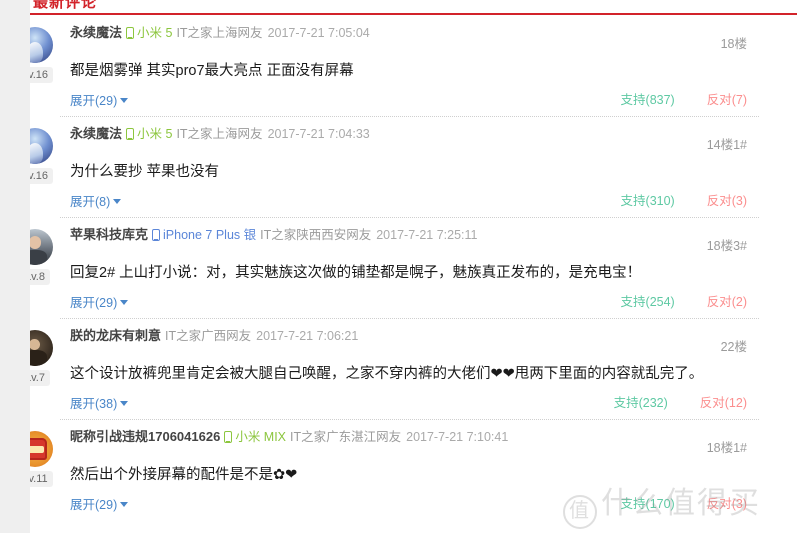 This screenshot has width=797, height=533. What do you see at coordinates (733, 44) in the screenshot?
I see `floor-number: 18楼` at bounding box center [733, 44].